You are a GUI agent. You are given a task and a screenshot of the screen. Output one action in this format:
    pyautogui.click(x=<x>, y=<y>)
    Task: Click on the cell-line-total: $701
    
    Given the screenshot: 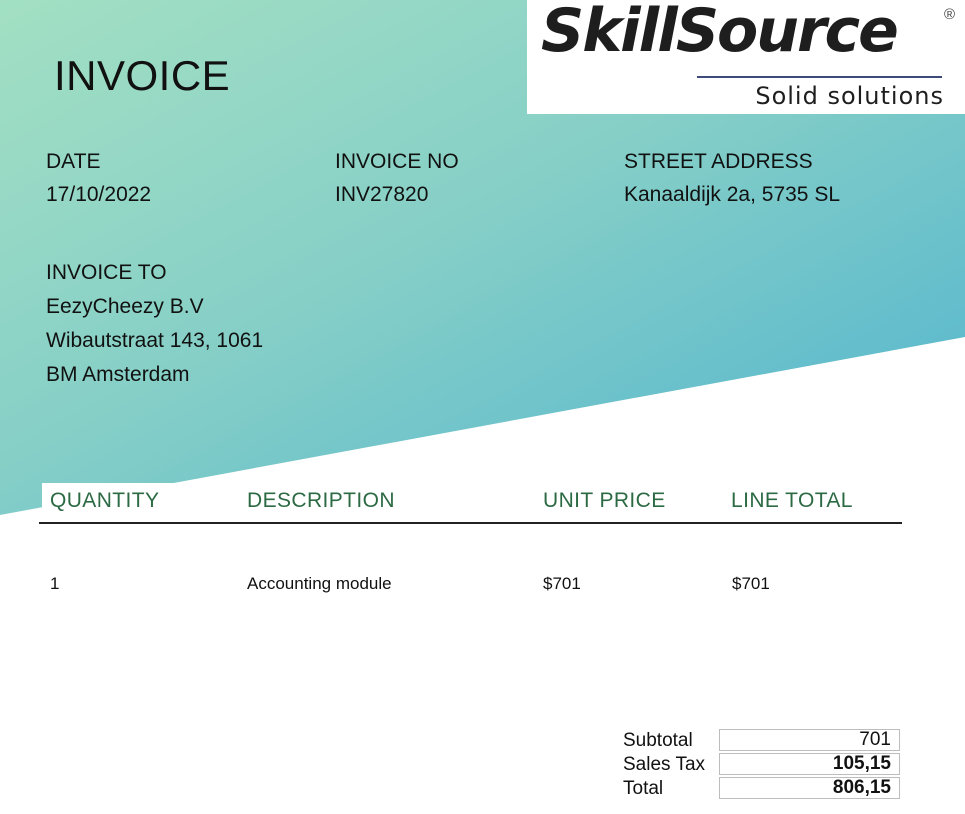 What is the action you would take?
    pyautogui.click(x=751, y=583)
    